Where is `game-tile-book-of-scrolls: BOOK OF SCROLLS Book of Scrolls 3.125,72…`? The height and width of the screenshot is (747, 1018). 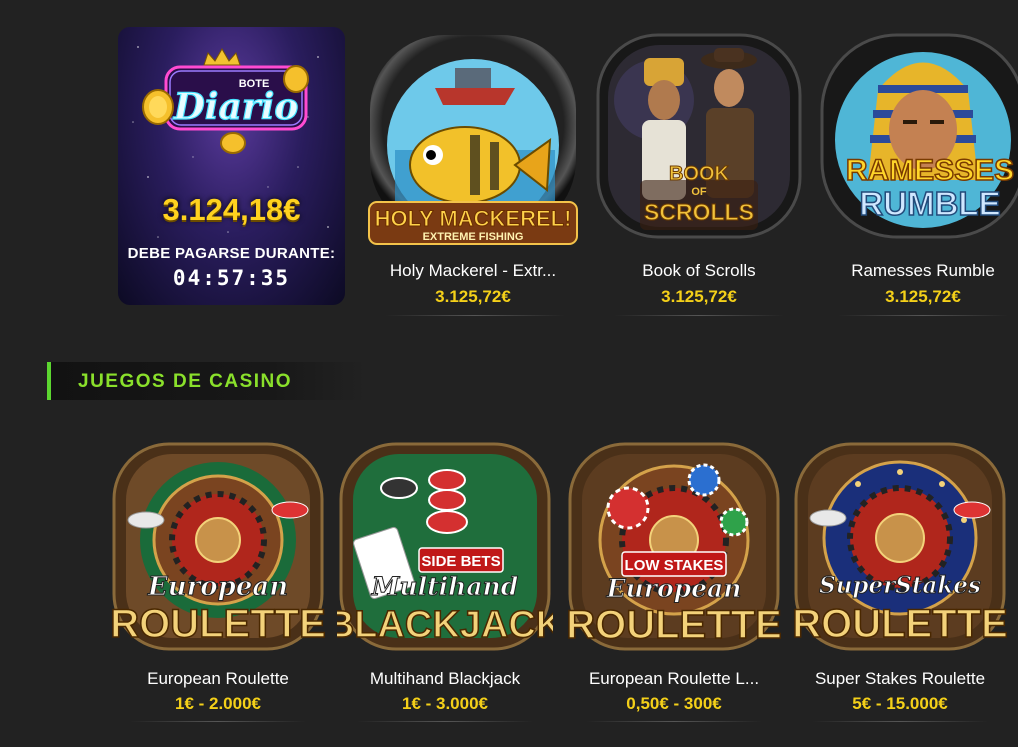 game-tile-book-of-scrolls: BOOK OF SCROLLS Book of Scrolls 3.125,72… is located at coordinates (699, 175).